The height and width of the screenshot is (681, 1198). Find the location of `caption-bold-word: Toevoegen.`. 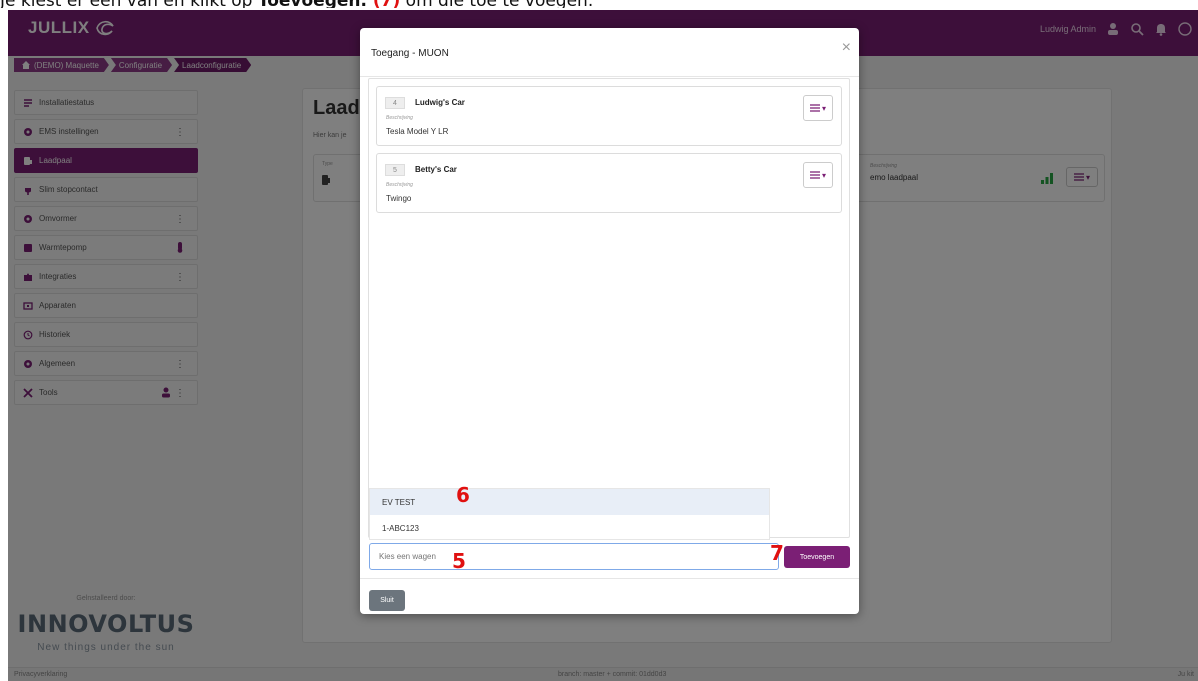

caption-bold-word: Toevoegen. is located at coordinates (312, 4).